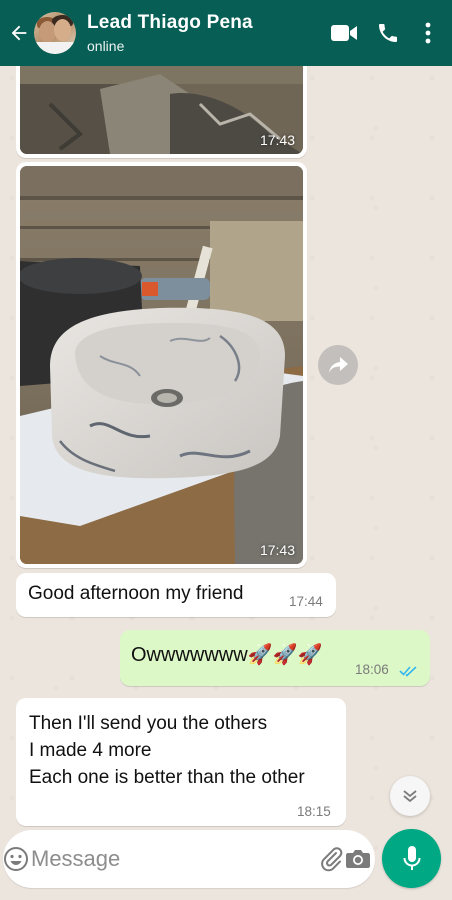 The height and width of the screenshot is (900, 452). I want to click on paperclip-icon, so click(332, 859).